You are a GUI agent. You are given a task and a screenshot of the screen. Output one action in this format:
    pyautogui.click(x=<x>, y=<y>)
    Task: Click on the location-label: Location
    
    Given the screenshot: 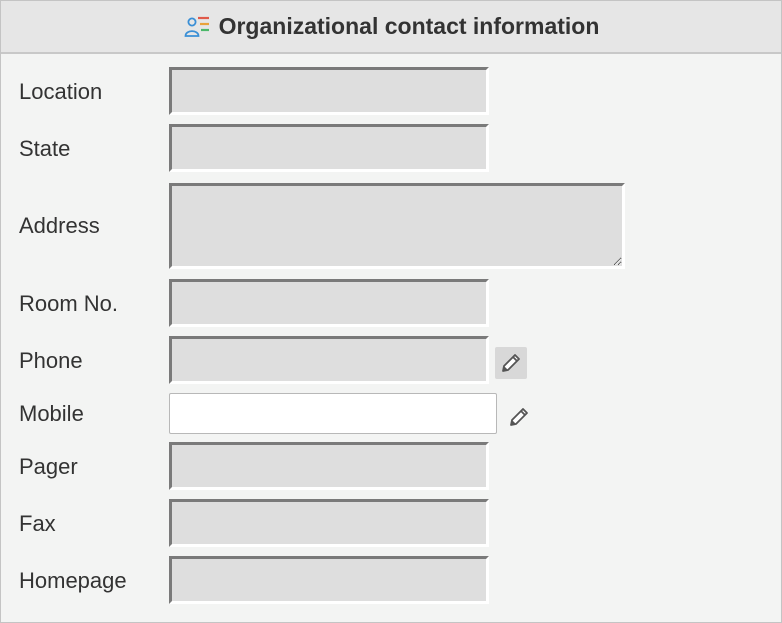 What is the action you would take?
    pyautogui.click(x=61, y=91)
    